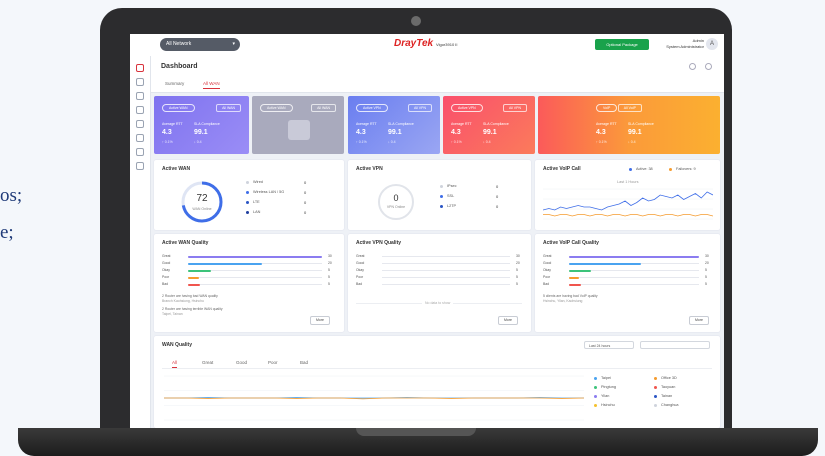 The height and width of the screenshot is (456, 825). What do you see at coordinates (207, 362) in the screenshot?
I see `tab-great: Great` at bounding box center [207, 362].